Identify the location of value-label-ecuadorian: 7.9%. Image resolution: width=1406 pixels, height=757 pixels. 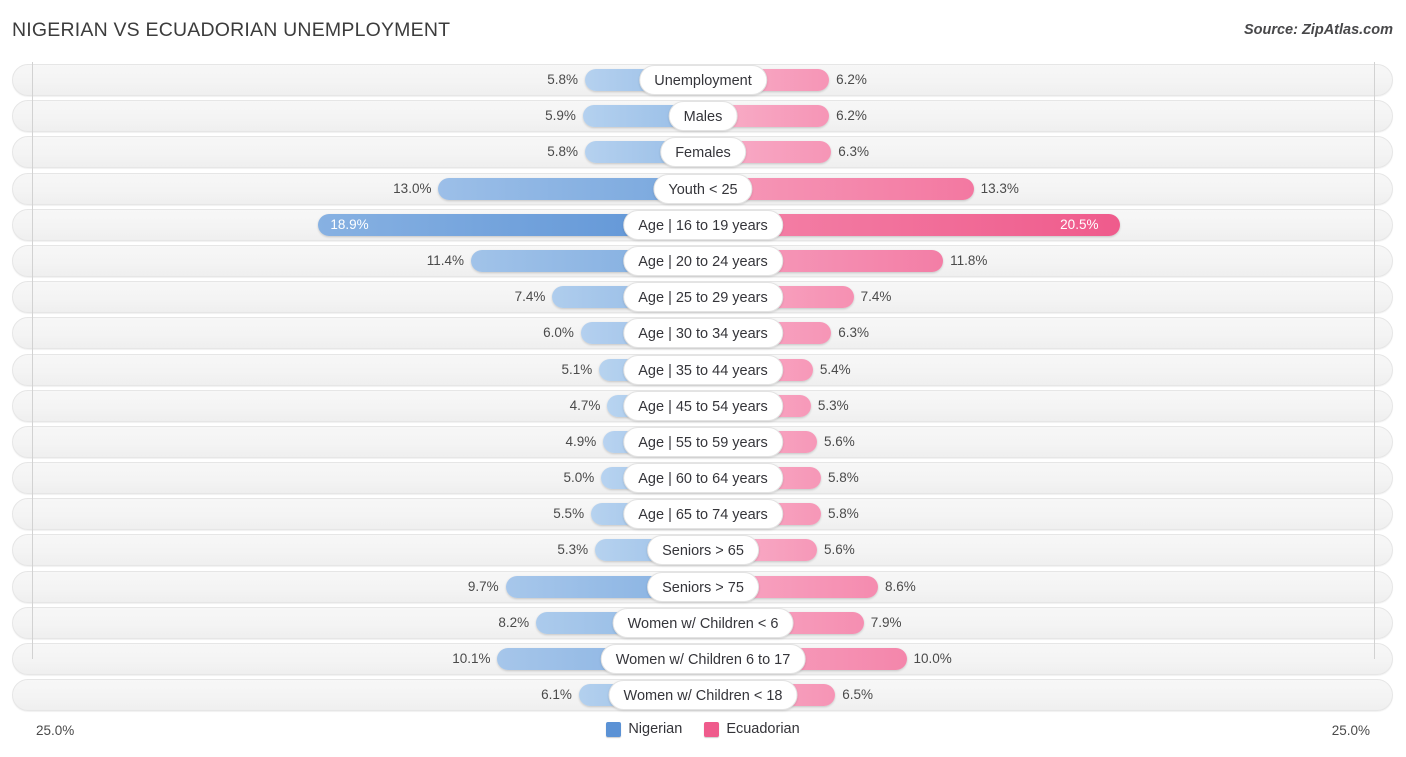
(886, 622).